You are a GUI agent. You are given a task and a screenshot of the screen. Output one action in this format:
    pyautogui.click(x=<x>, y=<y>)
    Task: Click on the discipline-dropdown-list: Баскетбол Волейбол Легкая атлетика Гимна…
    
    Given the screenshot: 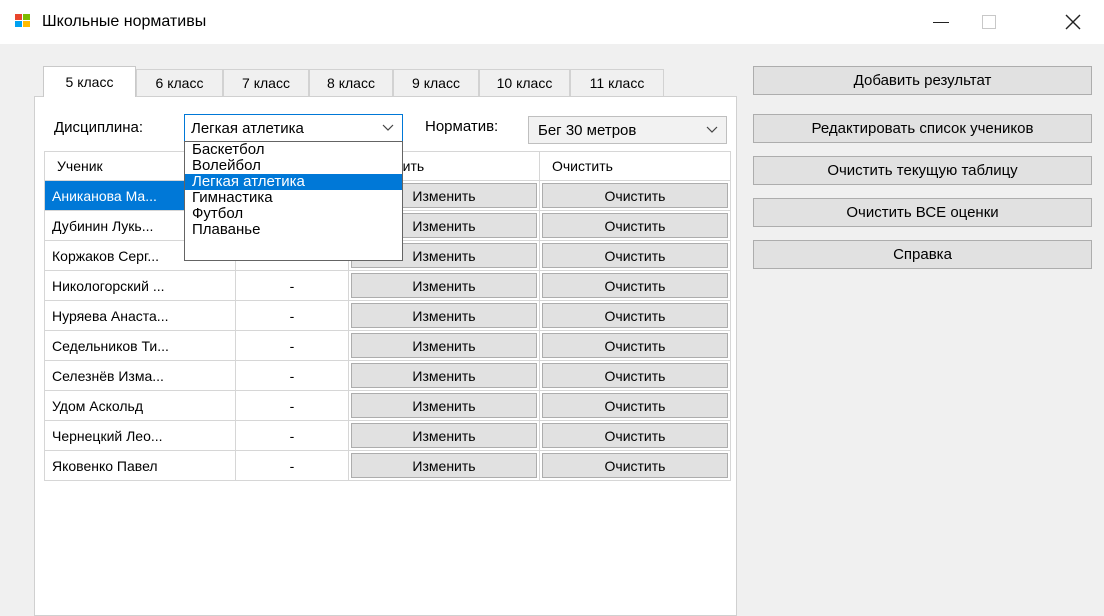 What is the action you would take?
    pyautogui.click(x=293, y=201)
    